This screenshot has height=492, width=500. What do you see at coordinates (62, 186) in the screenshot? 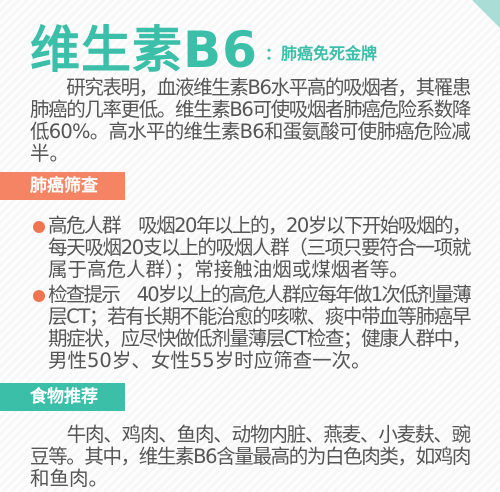
I see `section-header-screening: 肺癌筛查` at bounding box center [62, 186].